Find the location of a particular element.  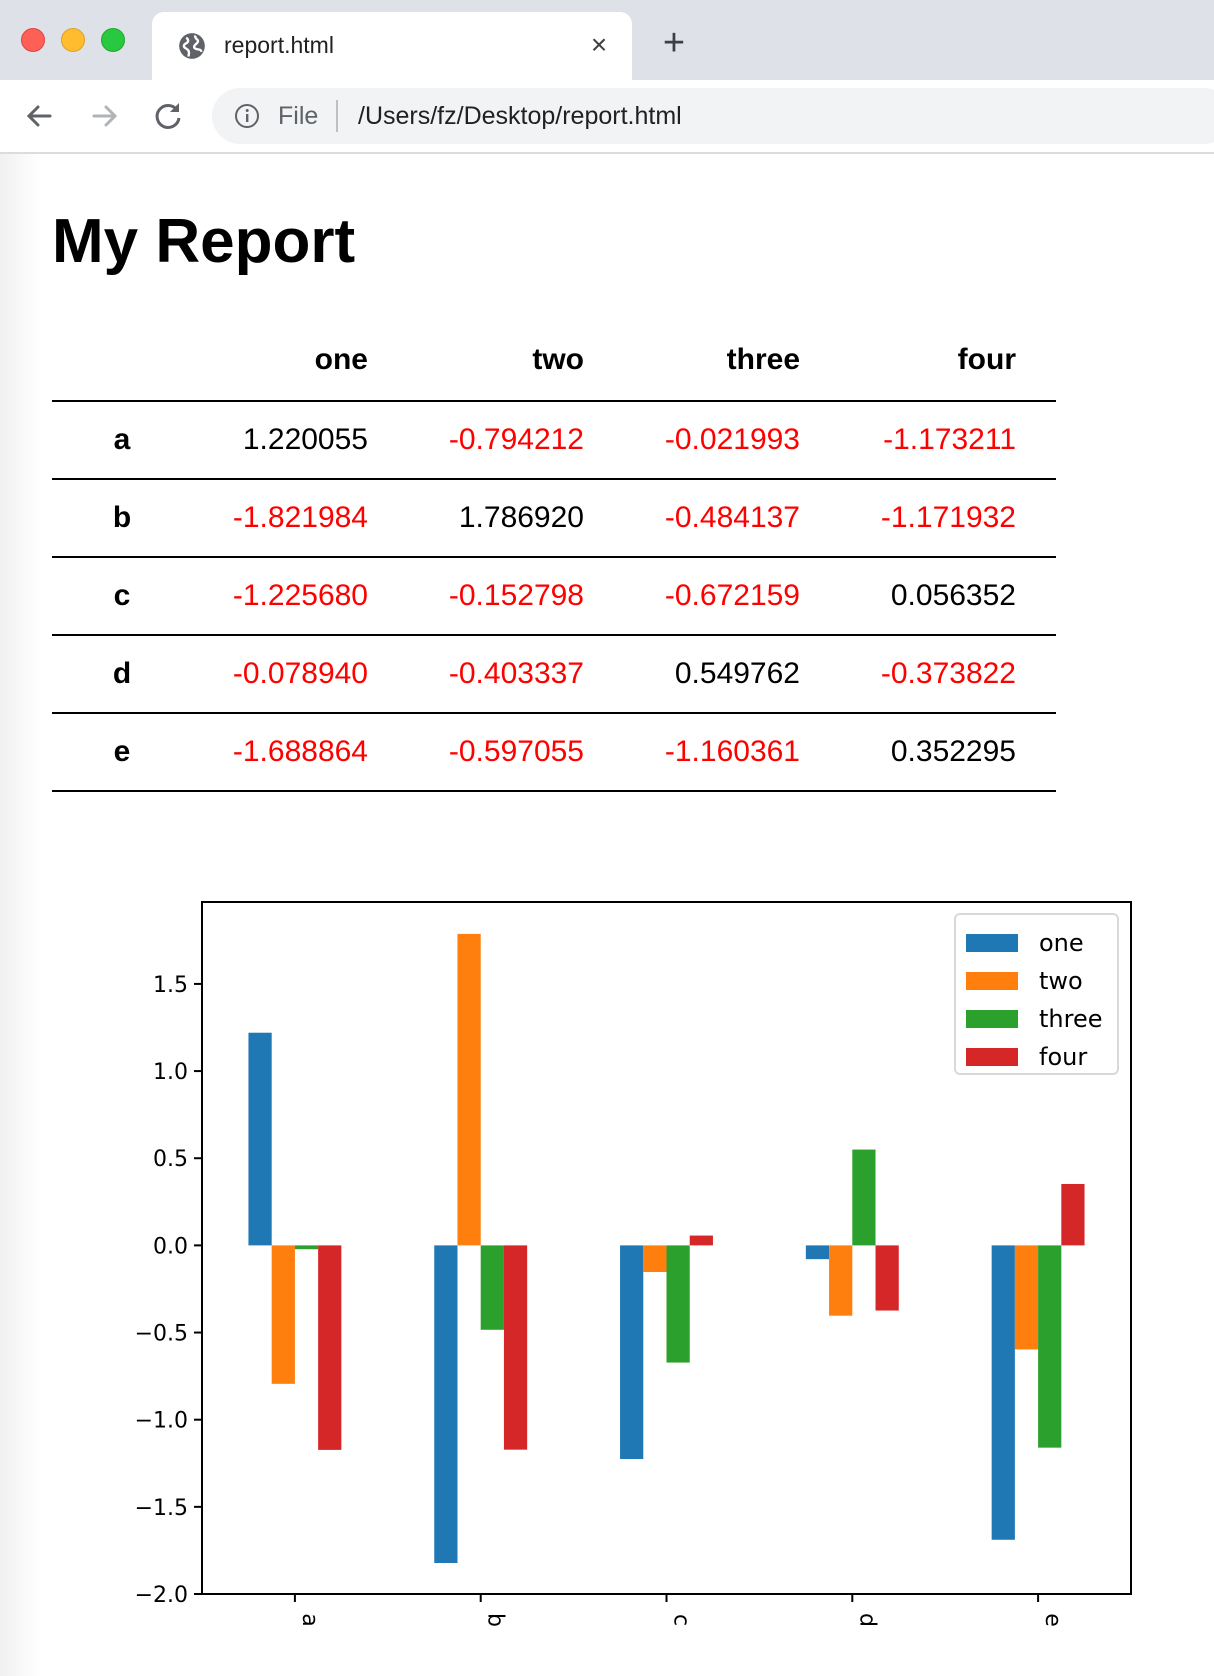

bar-two-d is located at coordinates (841, 1280).